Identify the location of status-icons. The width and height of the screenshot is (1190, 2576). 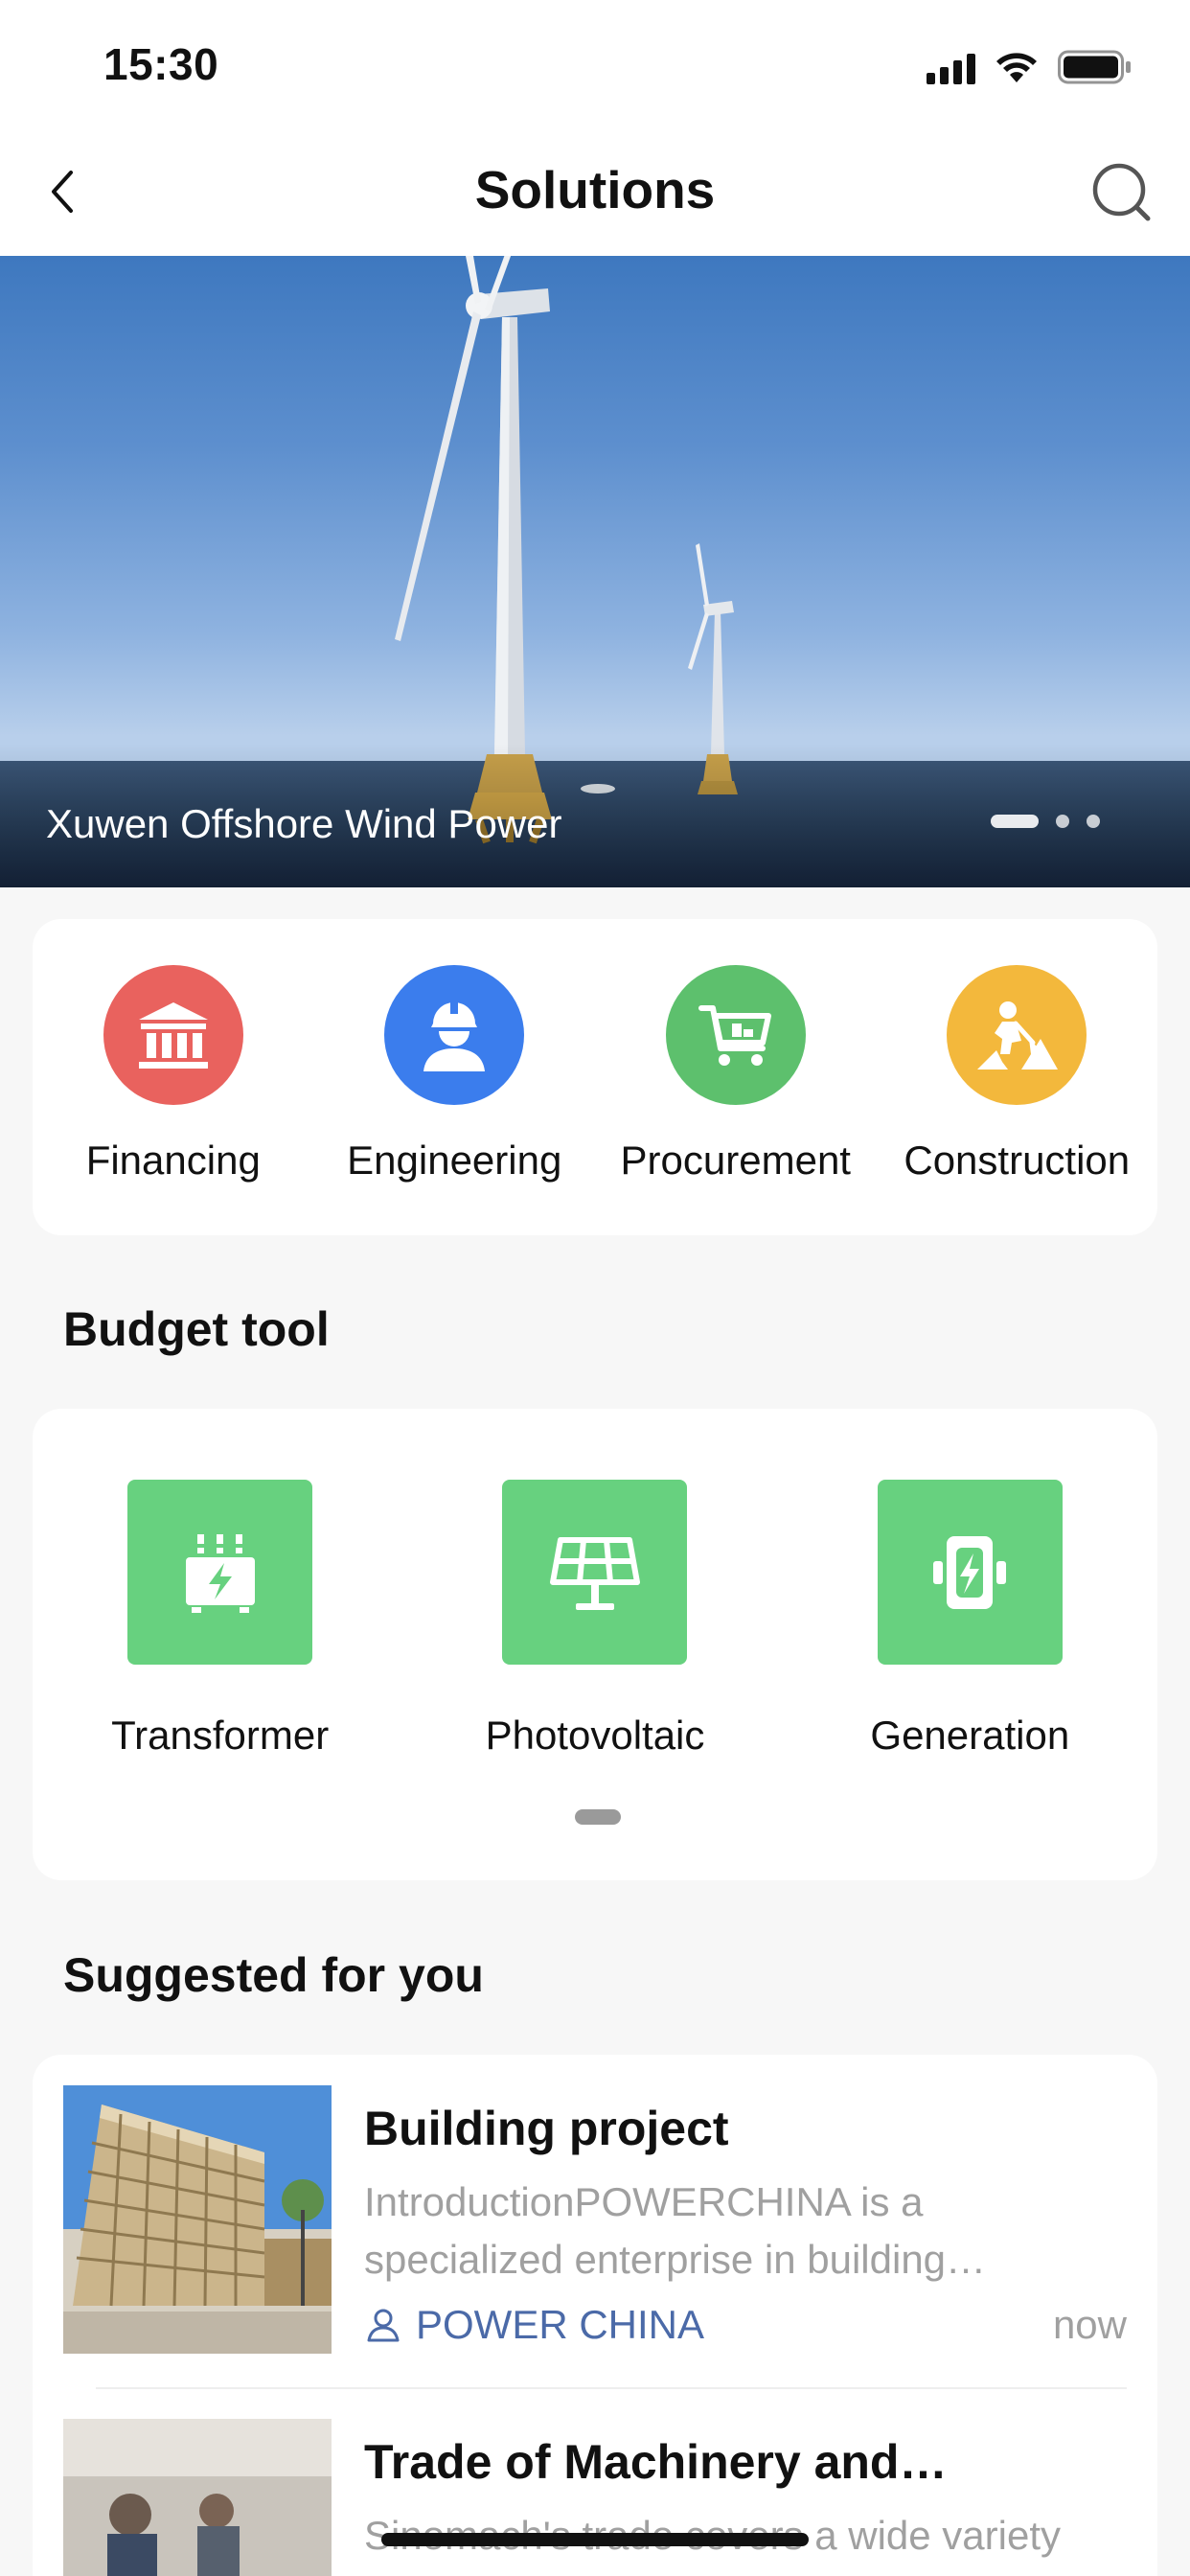
(1030, 65).